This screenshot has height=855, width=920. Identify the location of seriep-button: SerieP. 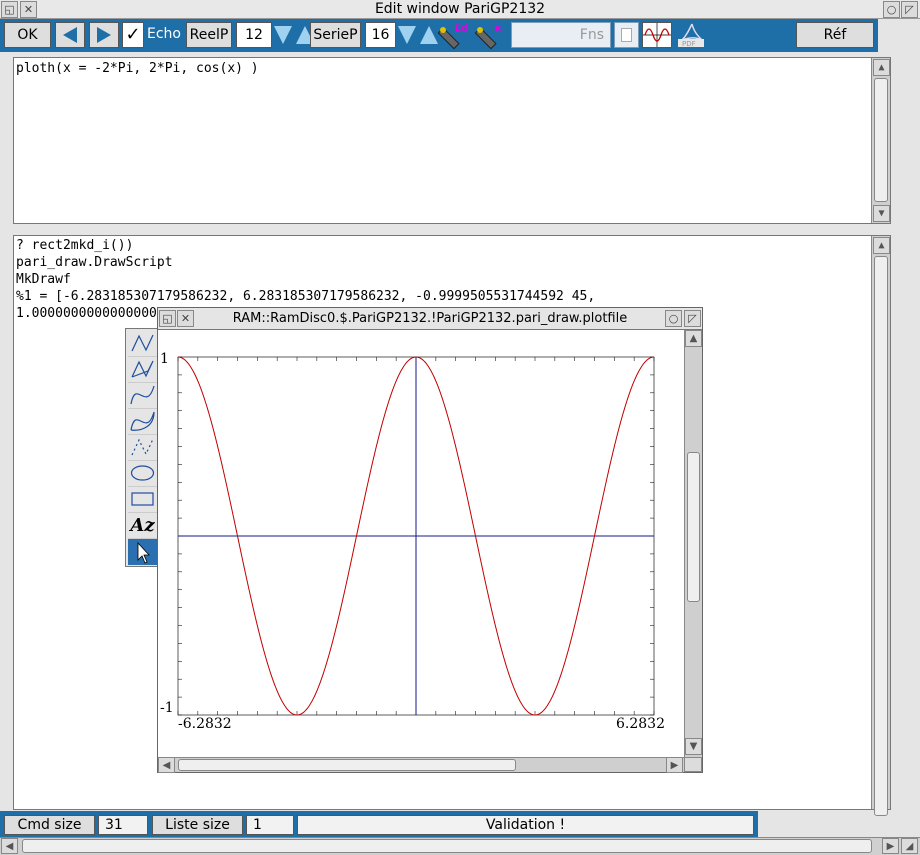
(335, 35).